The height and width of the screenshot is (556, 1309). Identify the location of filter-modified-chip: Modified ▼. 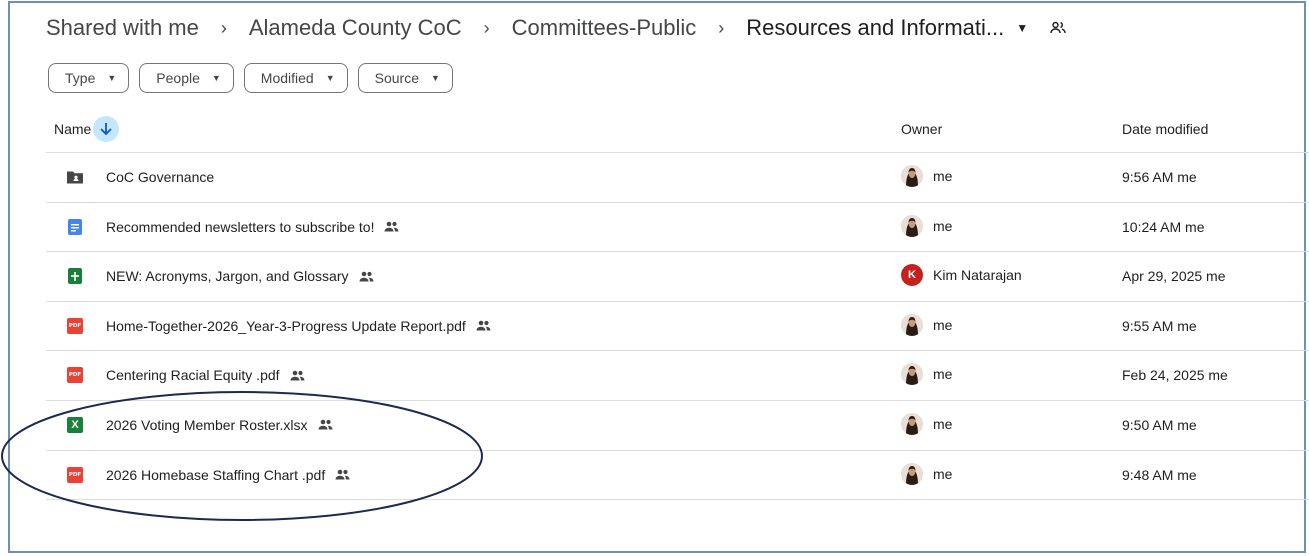
(295, 78).